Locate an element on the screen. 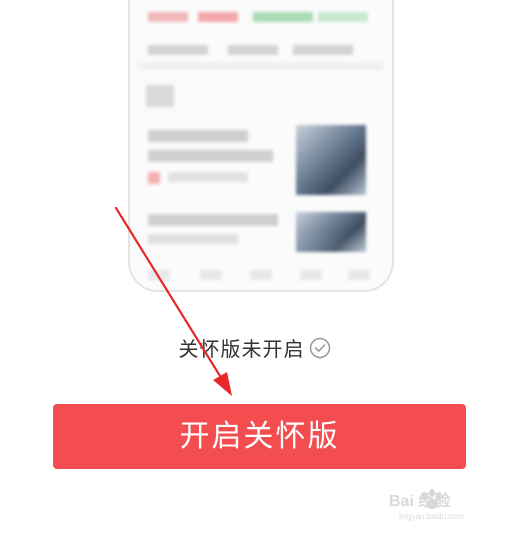 This screenshot has width=509, height=538. preview-divider is located at coordinates (261, 66).